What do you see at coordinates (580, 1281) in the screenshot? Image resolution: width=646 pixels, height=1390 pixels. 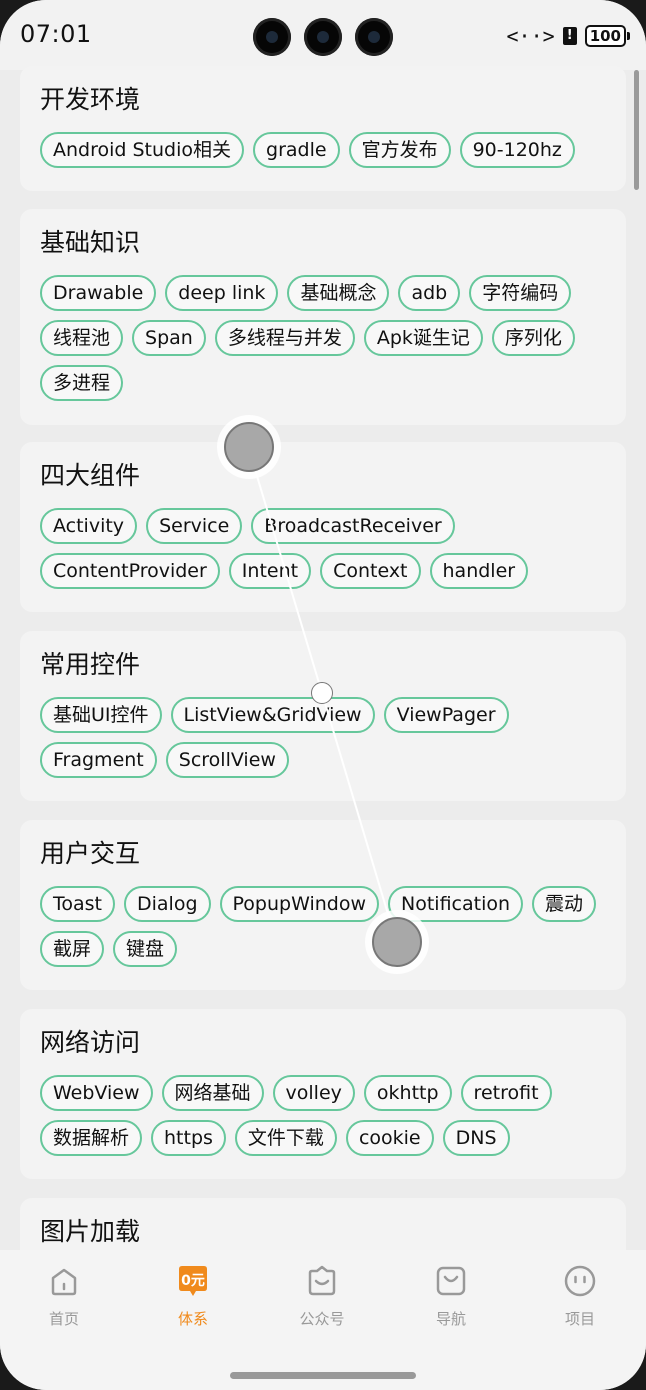 I see `project-face-icon` at bounding box center [580, 1281].